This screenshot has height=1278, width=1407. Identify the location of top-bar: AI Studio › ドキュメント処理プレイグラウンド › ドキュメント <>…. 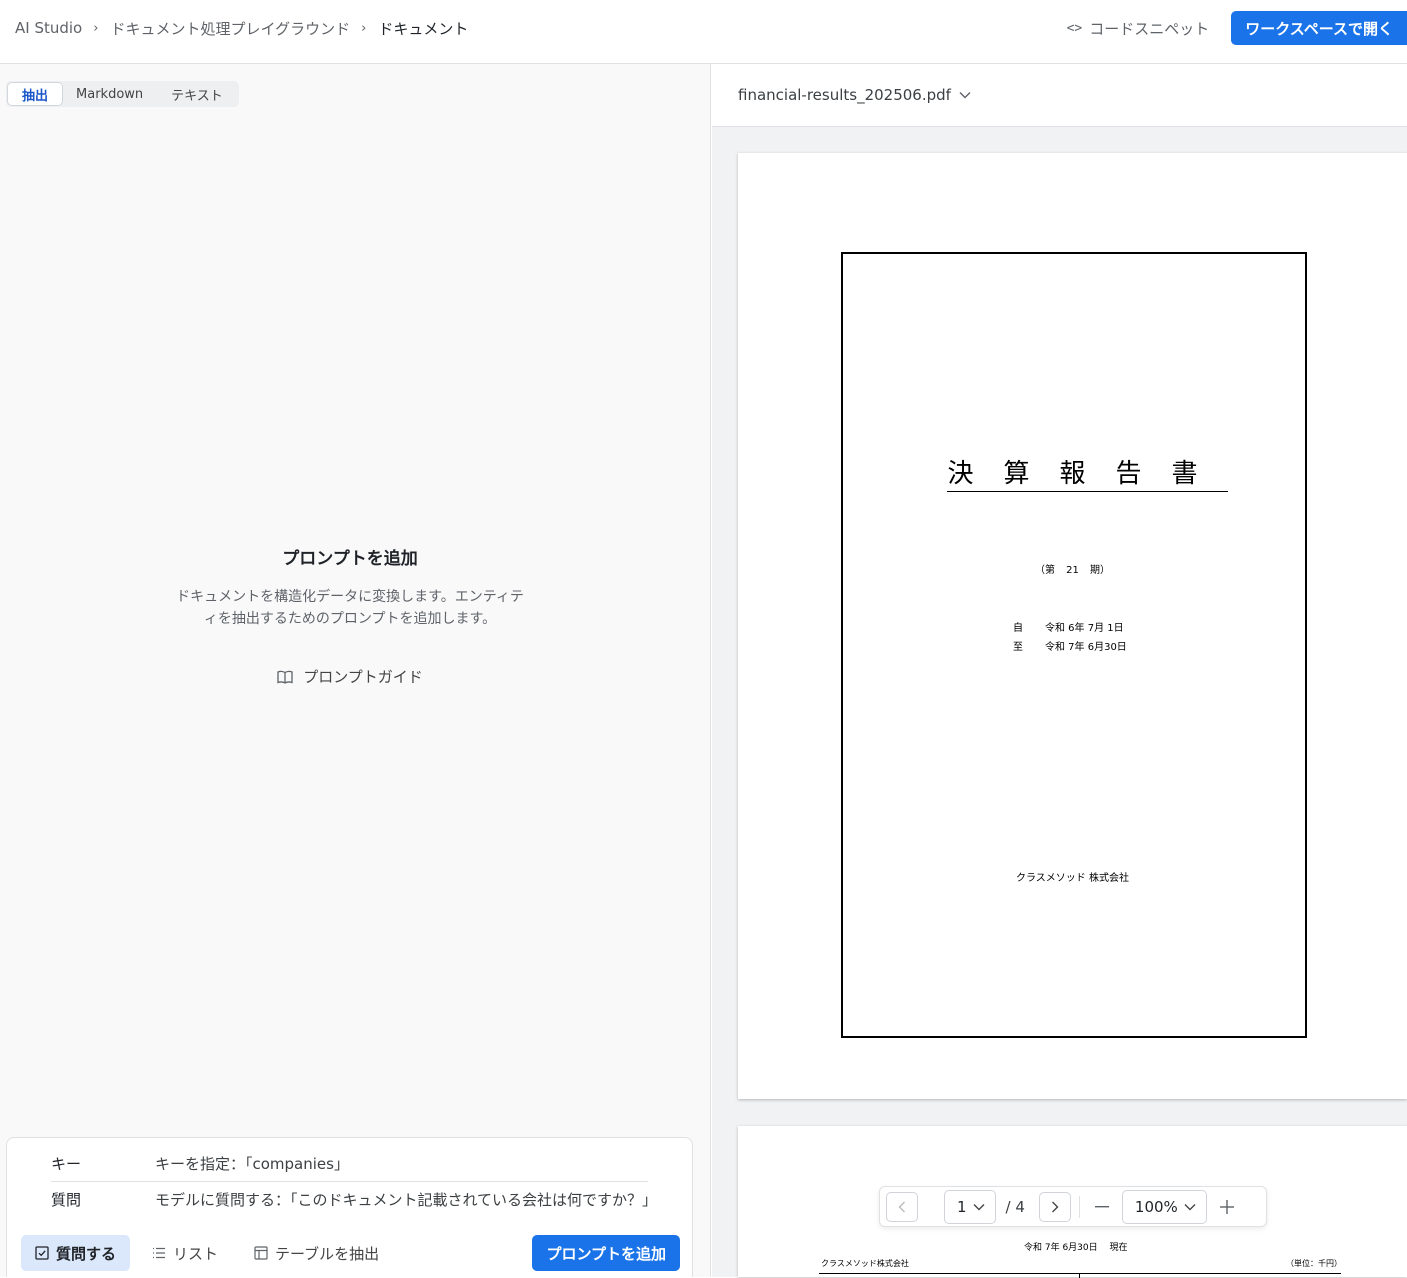
(703, 32).